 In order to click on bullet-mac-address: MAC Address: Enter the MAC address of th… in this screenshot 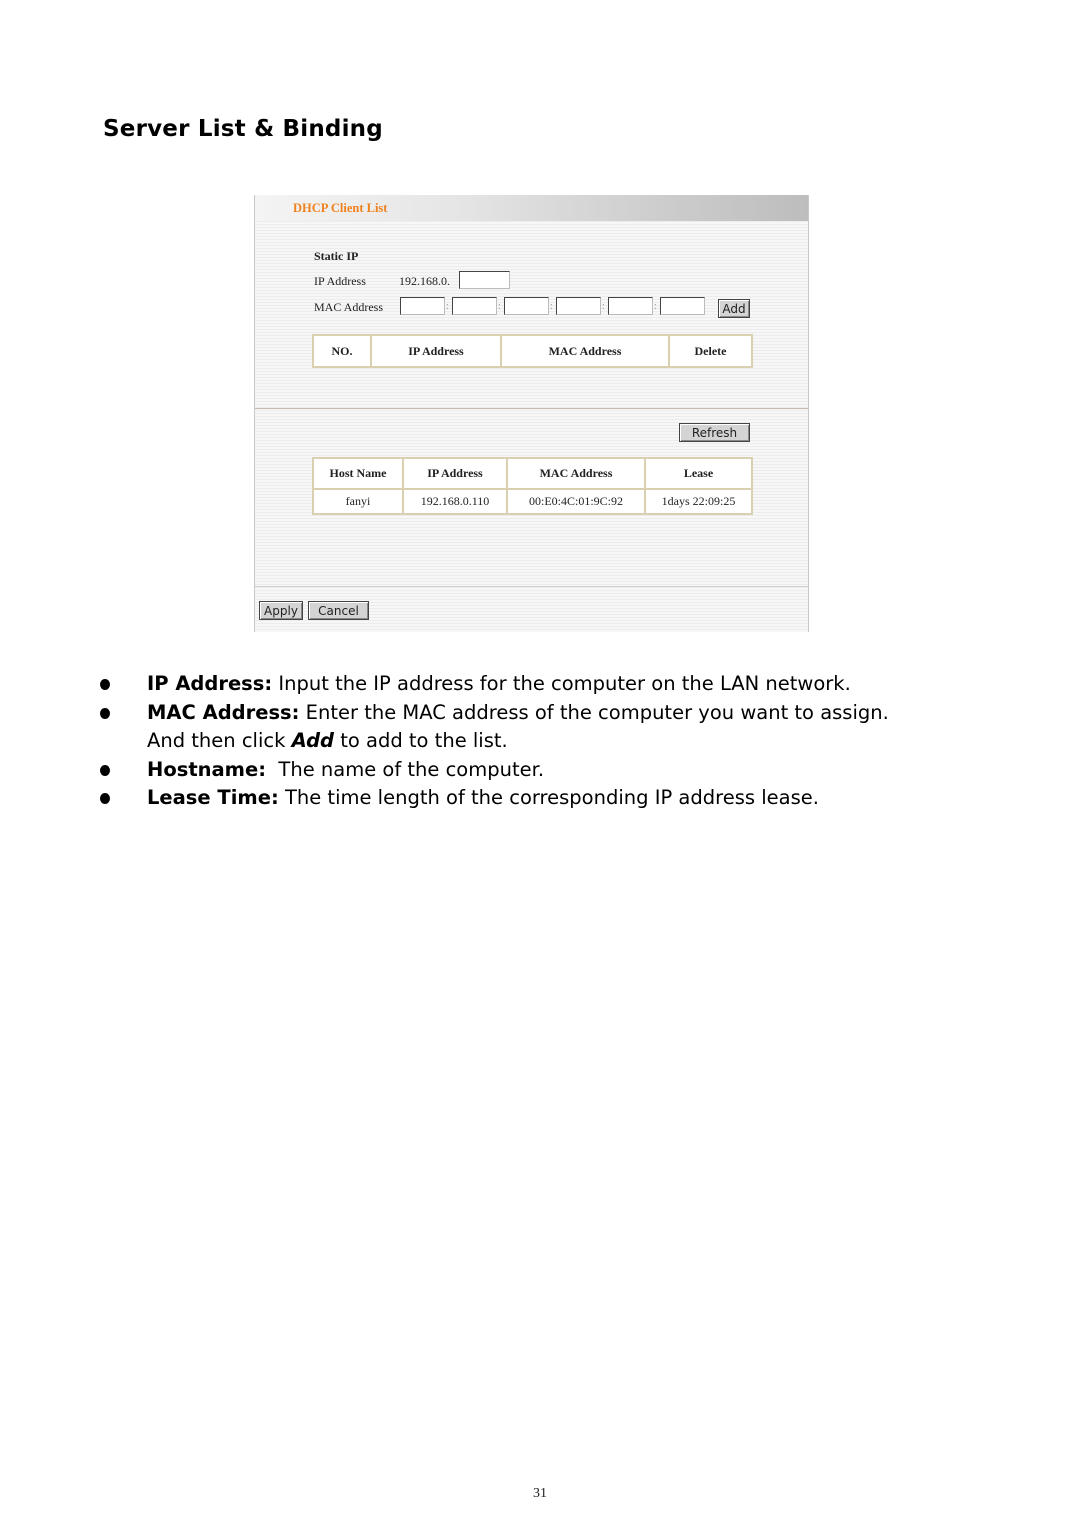, I will do `click(550, 713)`.